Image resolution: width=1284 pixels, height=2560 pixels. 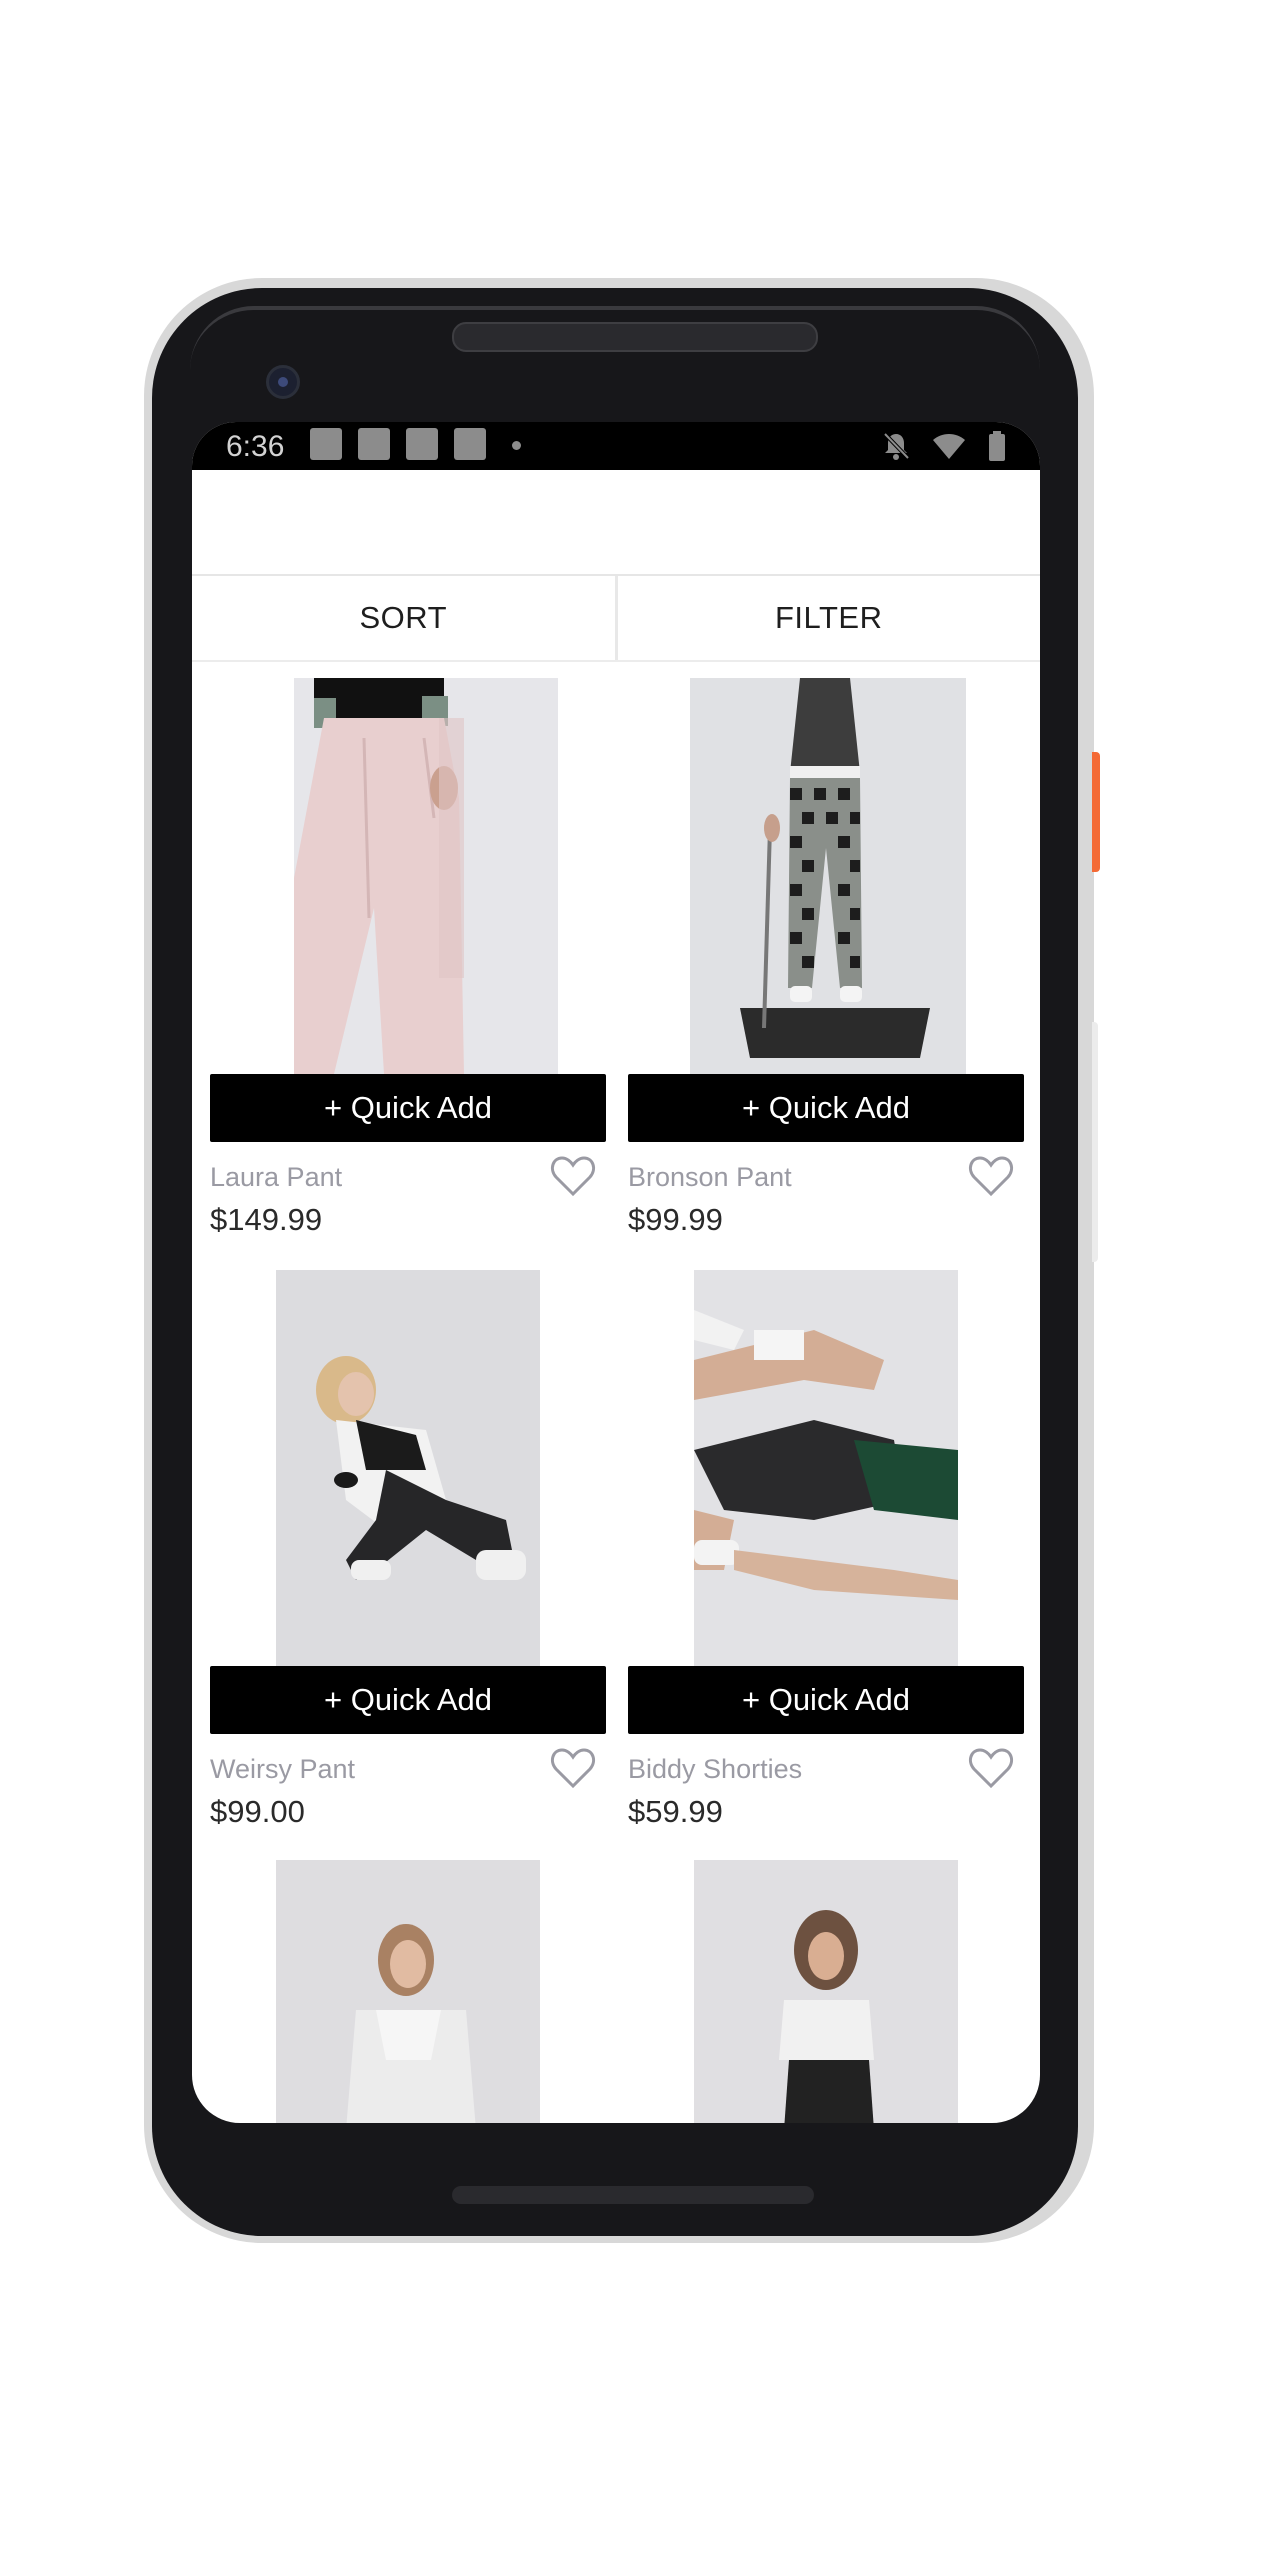 I want to click on product-price: $59.99, so click(x=675, y=1811).